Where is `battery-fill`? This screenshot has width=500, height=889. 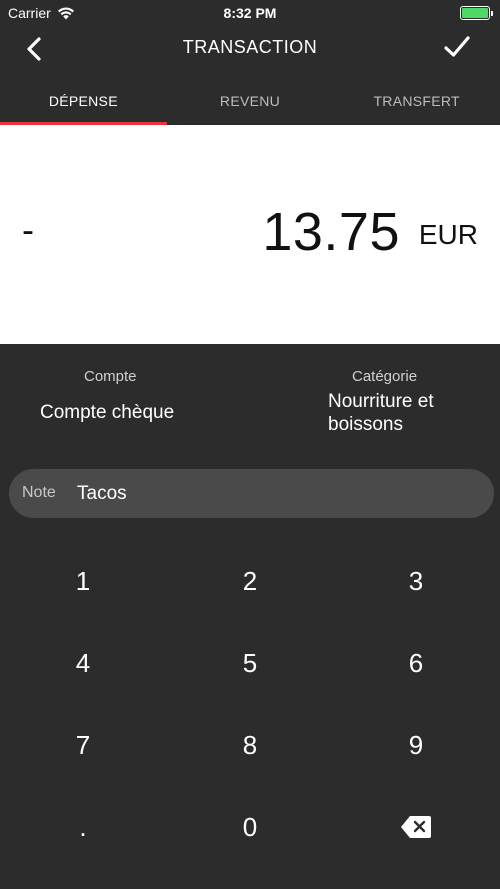
battery-fill is located at coordinates (475, 13).